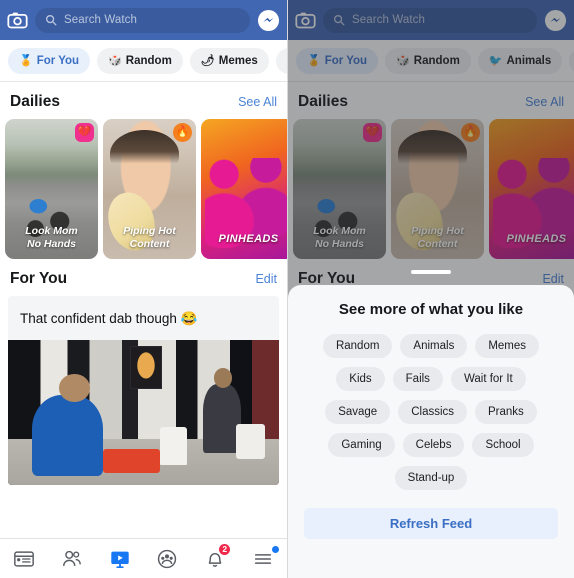  What do you see at coordinates (248, 239) in the screenshot?
I see `daily-caption: PINHEADS` at bounding box center [248, 239].